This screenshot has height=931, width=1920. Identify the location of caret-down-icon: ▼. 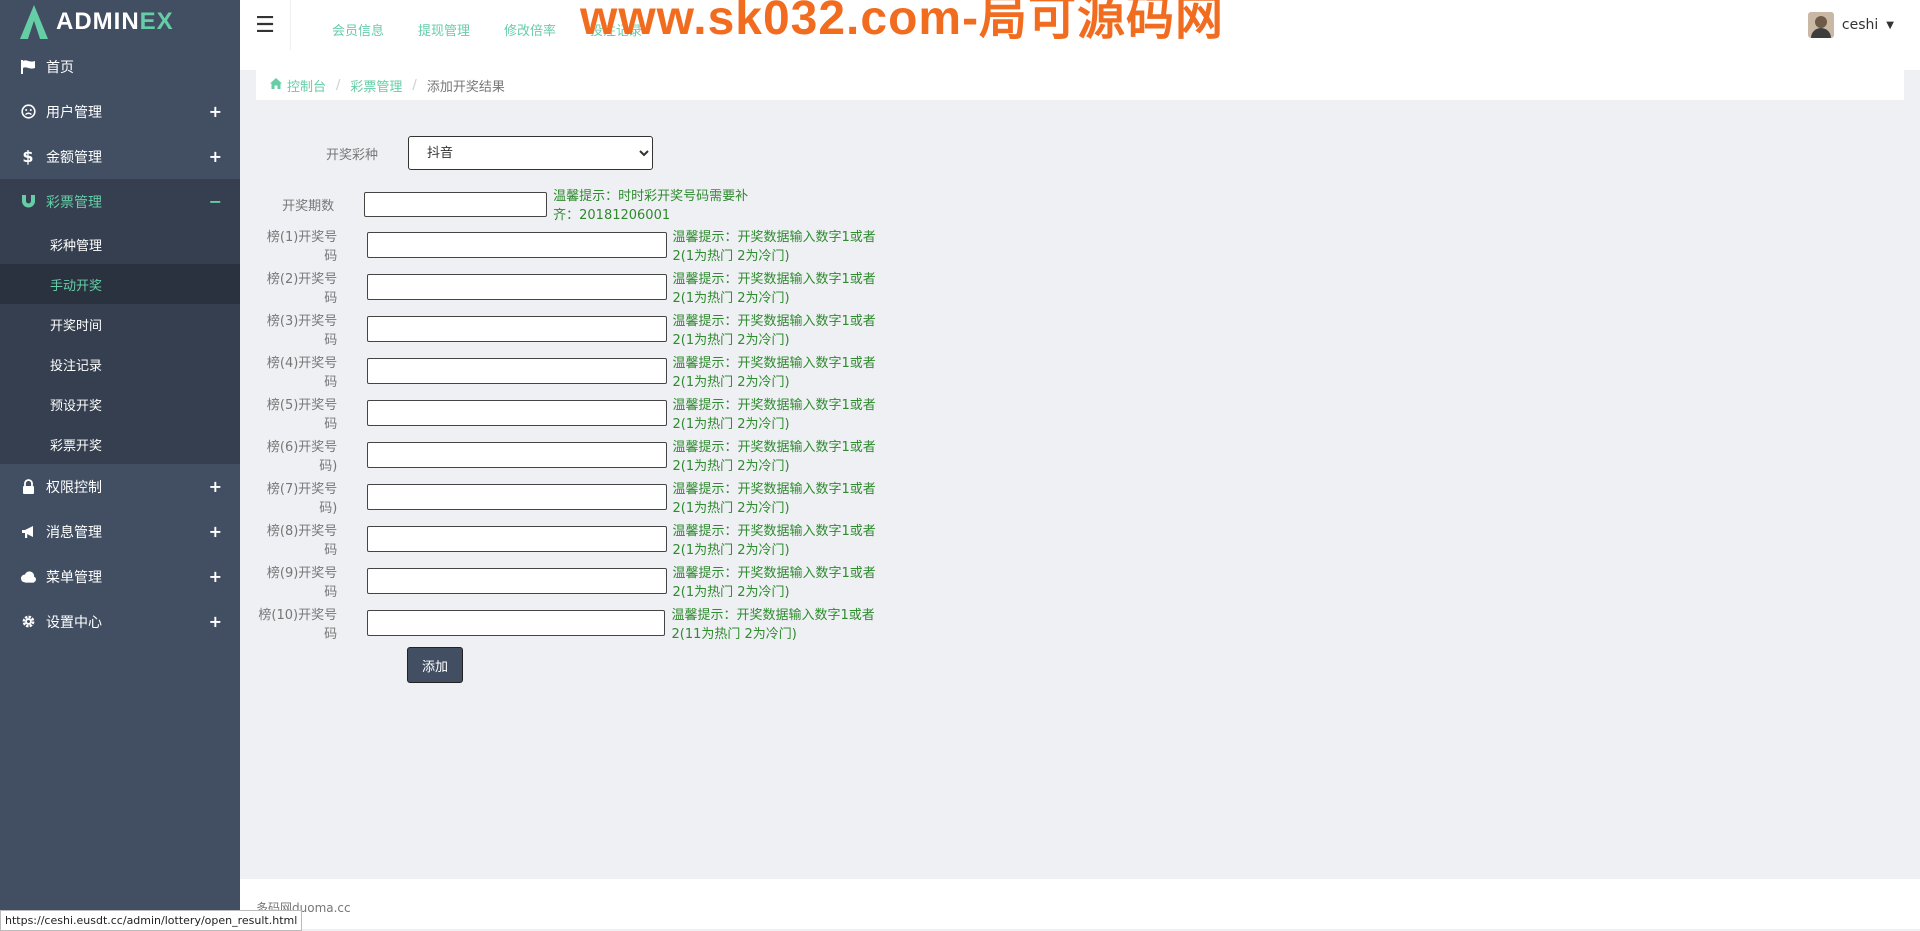
(1890, 25).